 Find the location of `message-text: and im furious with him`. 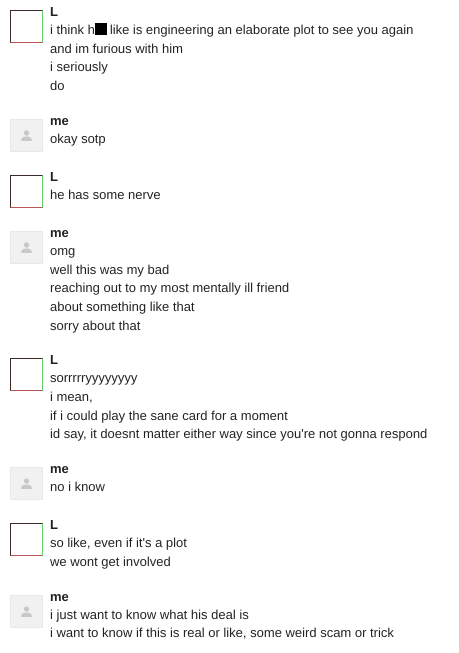

message-text: and im furious with him is located at coordinates (116, 49).